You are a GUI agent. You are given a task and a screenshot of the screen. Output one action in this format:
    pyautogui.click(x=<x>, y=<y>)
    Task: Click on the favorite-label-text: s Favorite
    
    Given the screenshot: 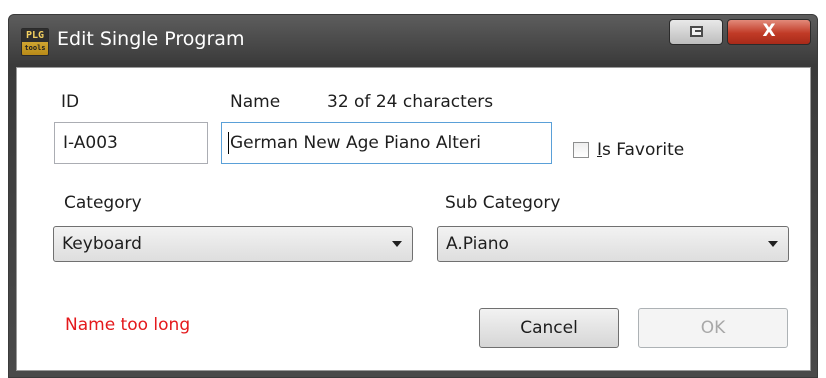 What is the action you would take?
    pyautogui.click(x=643, y=150)
    